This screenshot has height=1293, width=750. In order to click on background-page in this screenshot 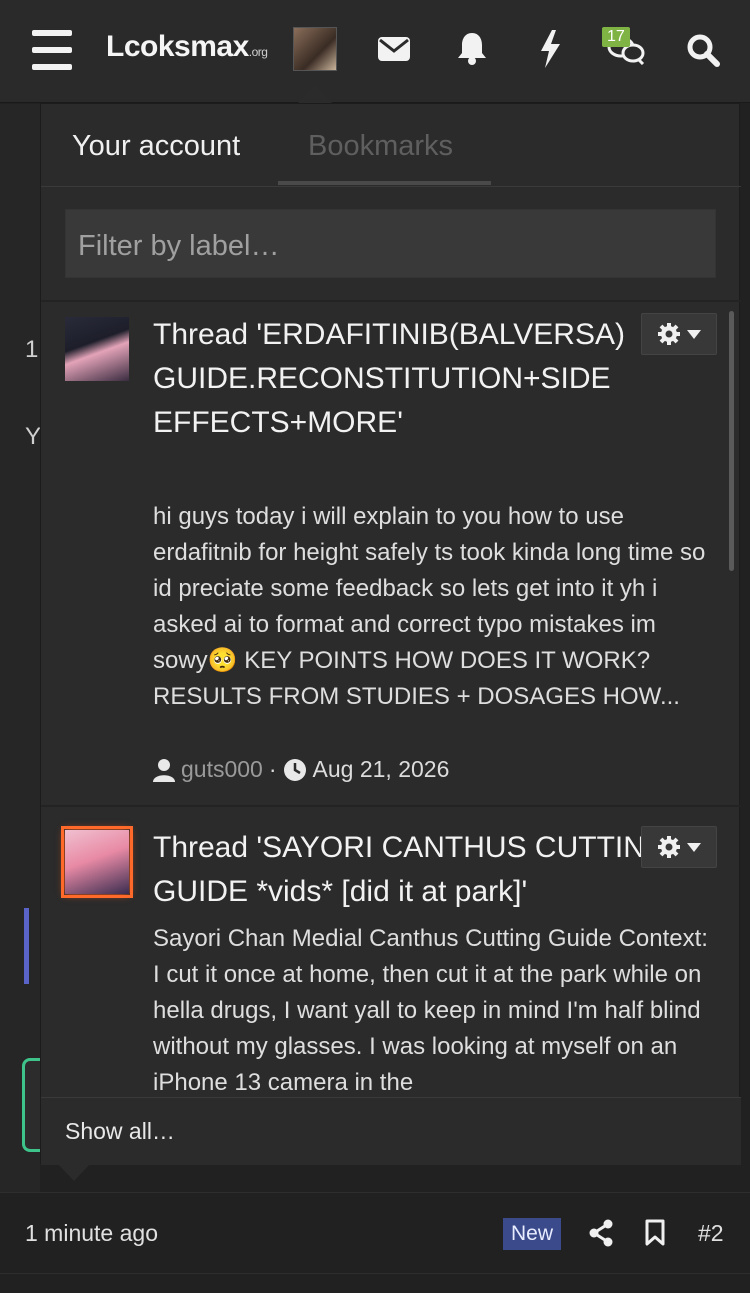, I will do `click(20, 649)`.